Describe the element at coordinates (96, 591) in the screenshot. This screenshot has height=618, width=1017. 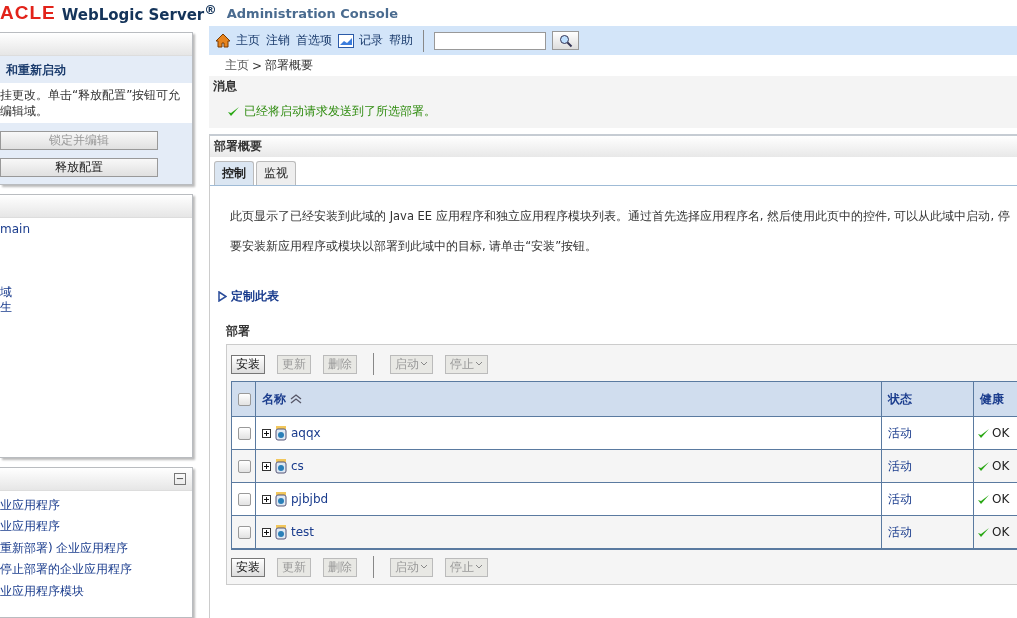
I see `task-link: 业应用程序模块` at that location.